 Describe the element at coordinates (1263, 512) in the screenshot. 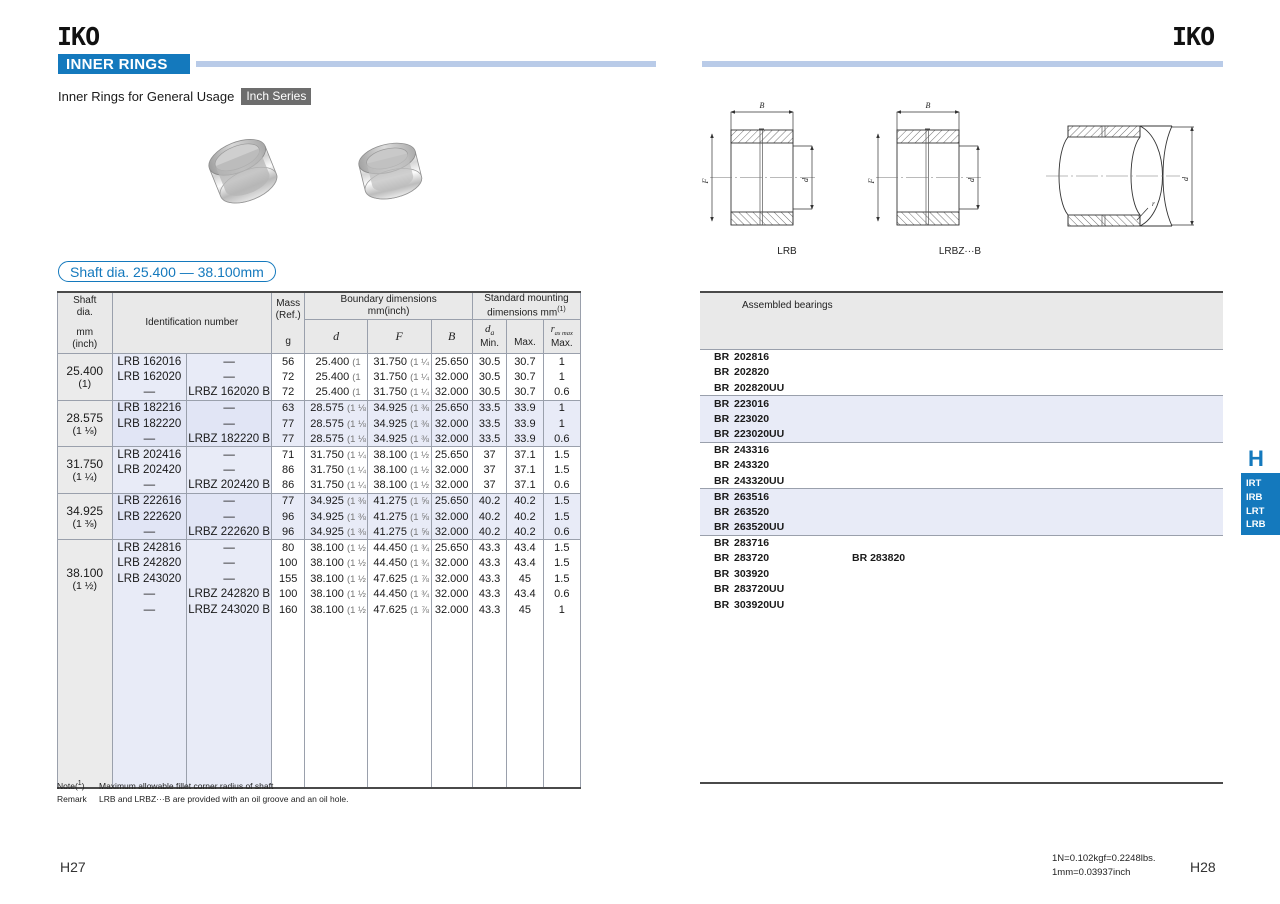

I see `side-tab-lrt: LRT` at that location.